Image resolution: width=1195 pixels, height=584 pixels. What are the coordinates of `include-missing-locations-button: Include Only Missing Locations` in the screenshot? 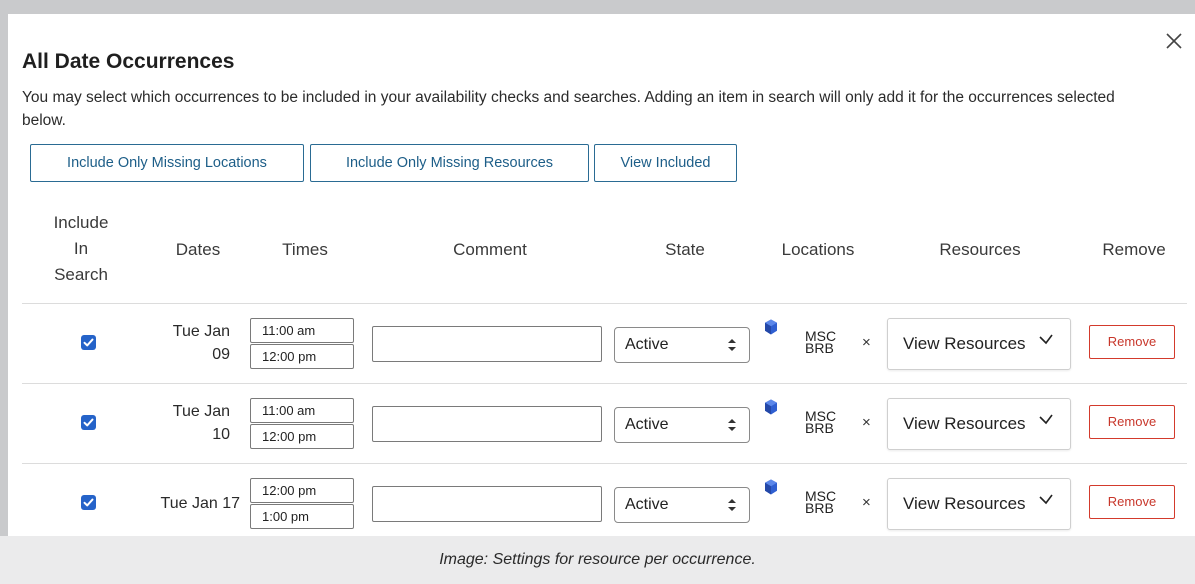 It's located at (167, 163).